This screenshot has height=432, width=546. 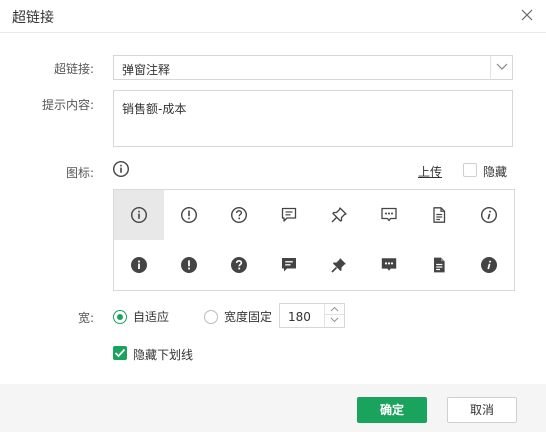 What do you see at coordinates (289, 265) in the screenshot?
I see `message-filled-icon` at bounding box center [289, 265].